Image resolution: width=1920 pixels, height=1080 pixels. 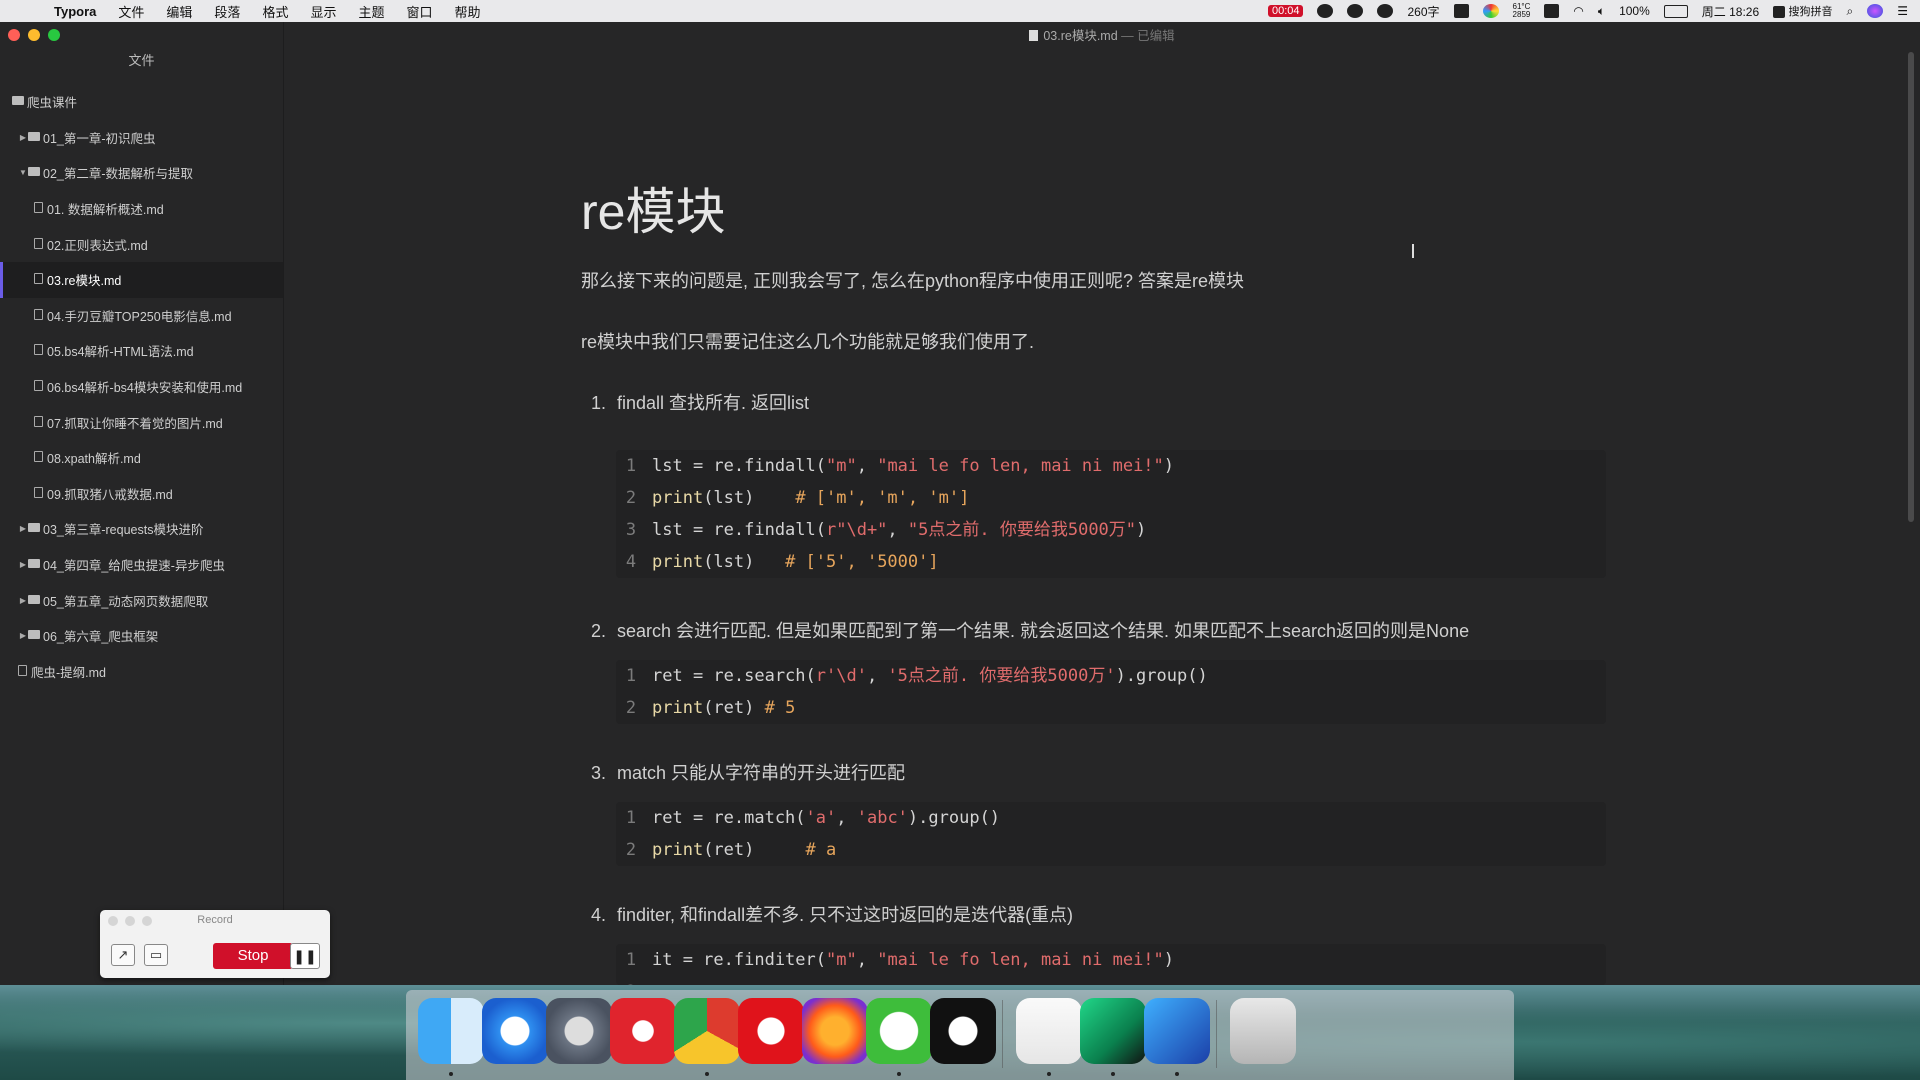 What do you see at coordinates (1461, 11) in the screenshot?
I see `grid-icon` at bounding box center [1461, 11].